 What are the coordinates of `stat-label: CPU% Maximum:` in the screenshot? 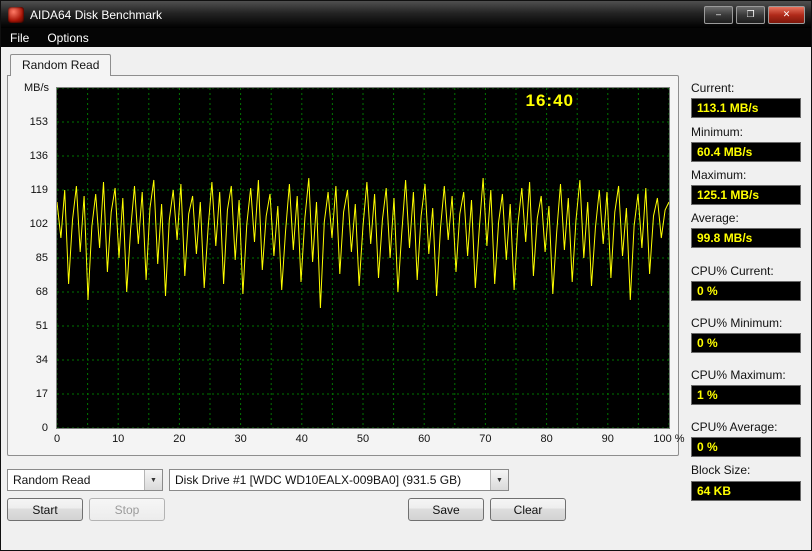 It's located at (738, 375).